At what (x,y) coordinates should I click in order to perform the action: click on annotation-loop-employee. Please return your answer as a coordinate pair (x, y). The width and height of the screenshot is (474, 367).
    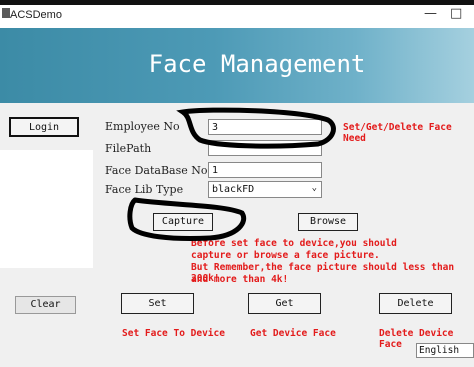
    Looking at the image, I should click on (256, 128).